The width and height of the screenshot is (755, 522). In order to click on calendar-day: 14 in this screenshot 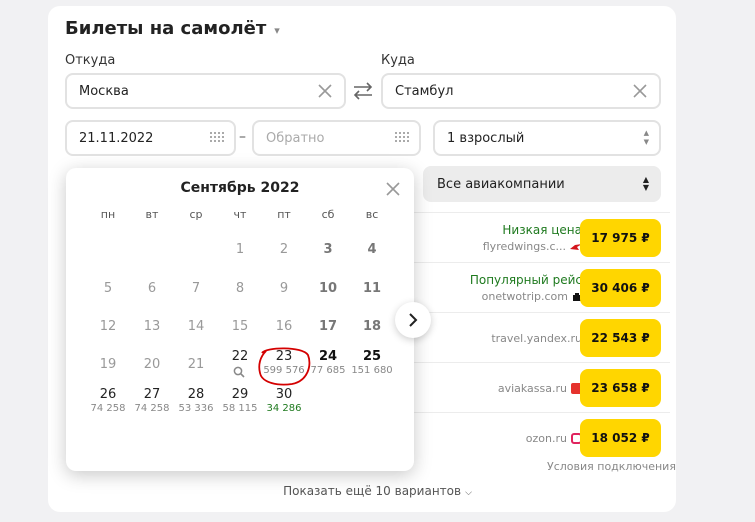, I will do `click(196, 326)`.